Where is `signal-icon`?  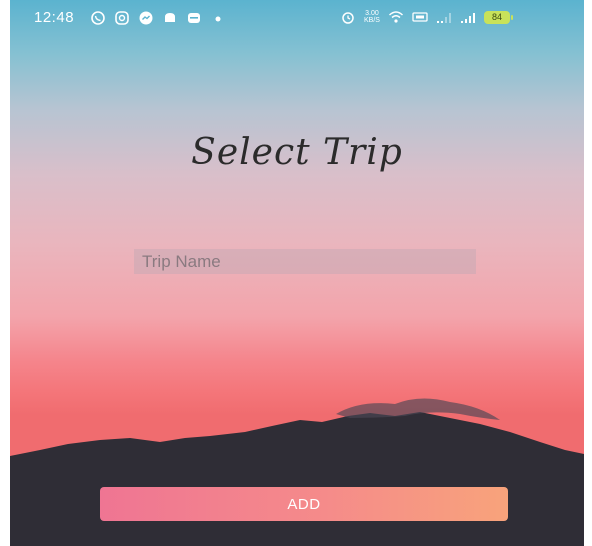 signal-icon is located at coordinates (468, 17).